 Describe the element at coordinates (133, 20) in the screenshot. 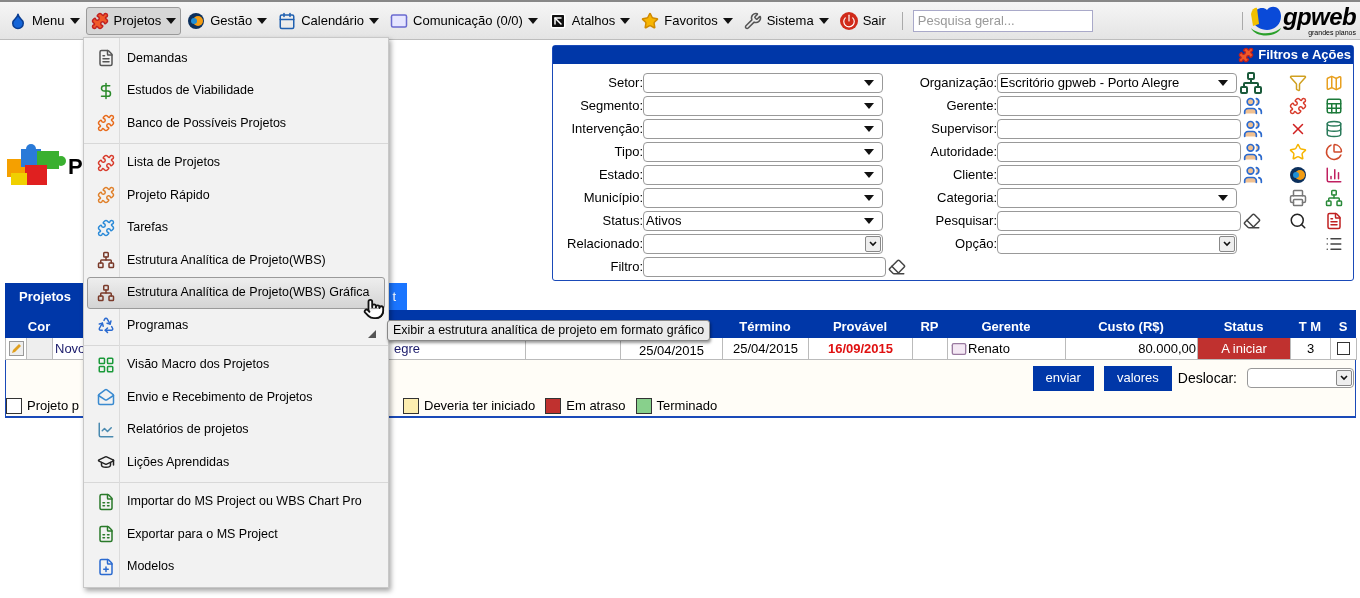

I see `menu-bar-item: Projetos` at that location.